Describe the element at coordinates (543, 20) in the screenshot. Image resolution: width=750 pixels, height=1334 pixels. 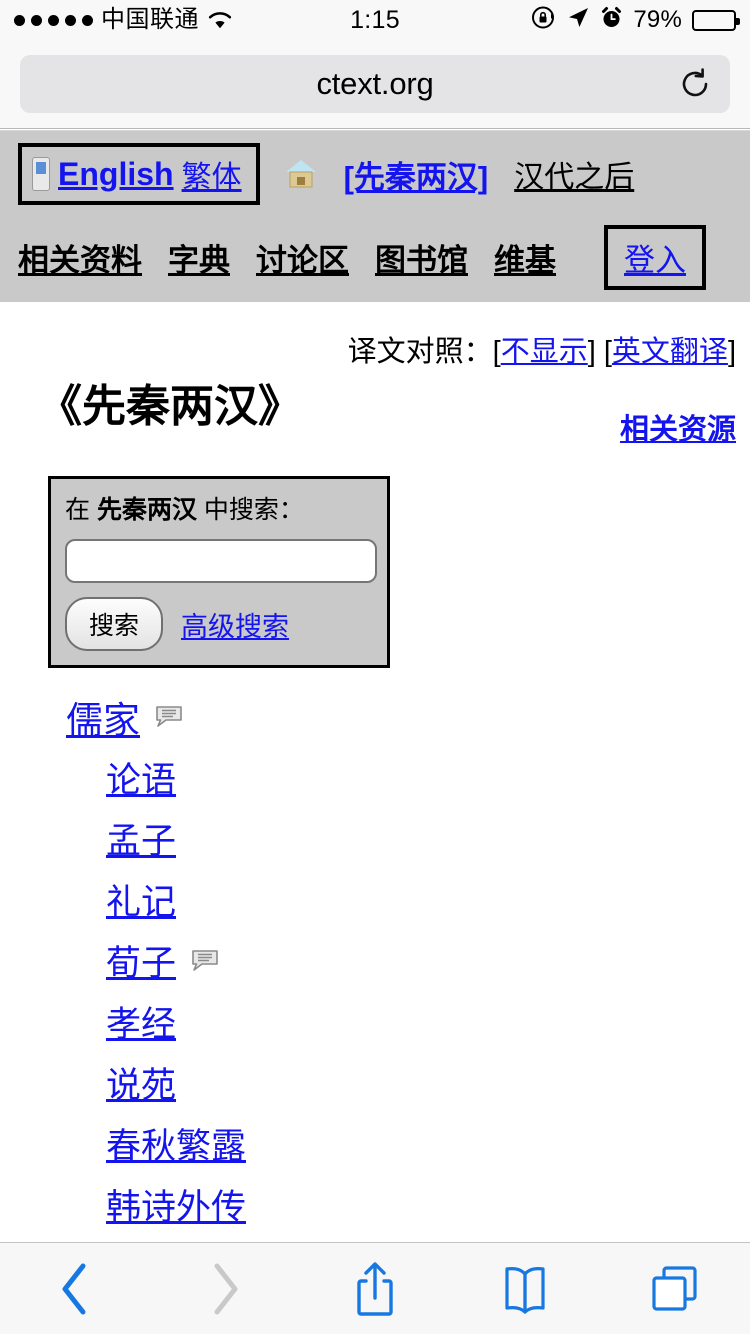
I see `rotation-lock-icon` at that location.